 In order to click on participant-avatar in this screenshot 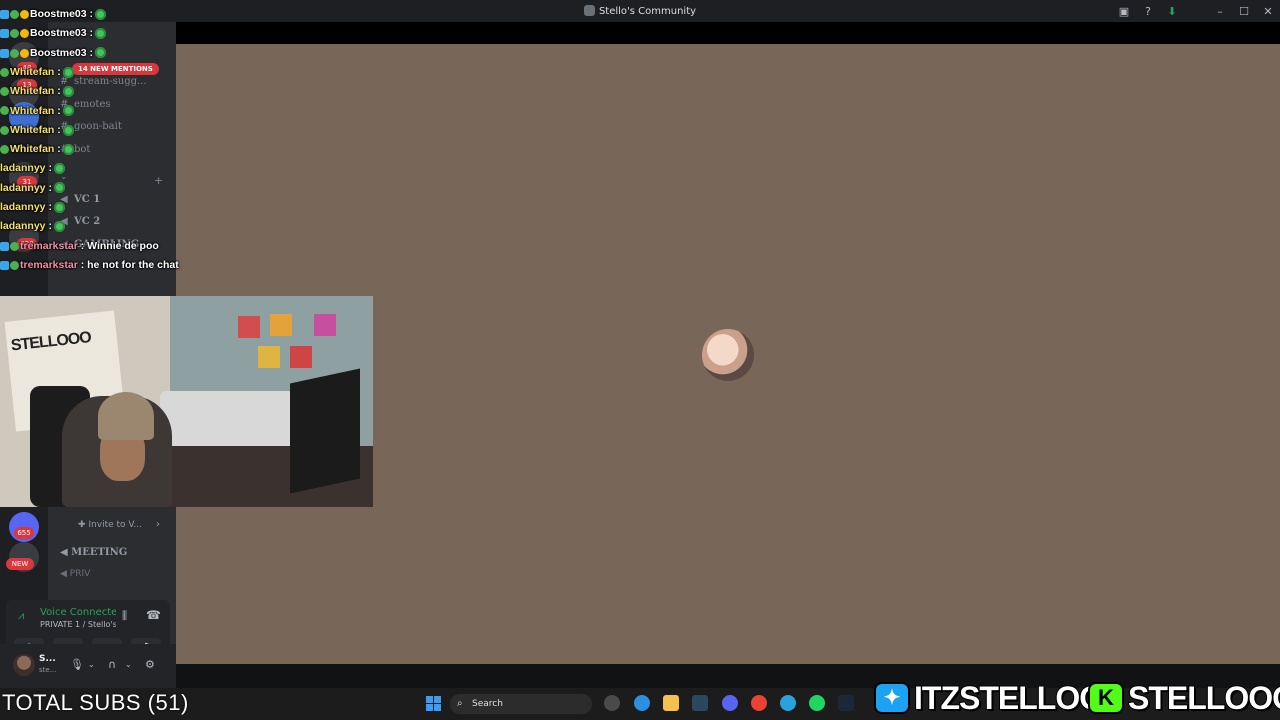, I will do `click(728, 355)`.